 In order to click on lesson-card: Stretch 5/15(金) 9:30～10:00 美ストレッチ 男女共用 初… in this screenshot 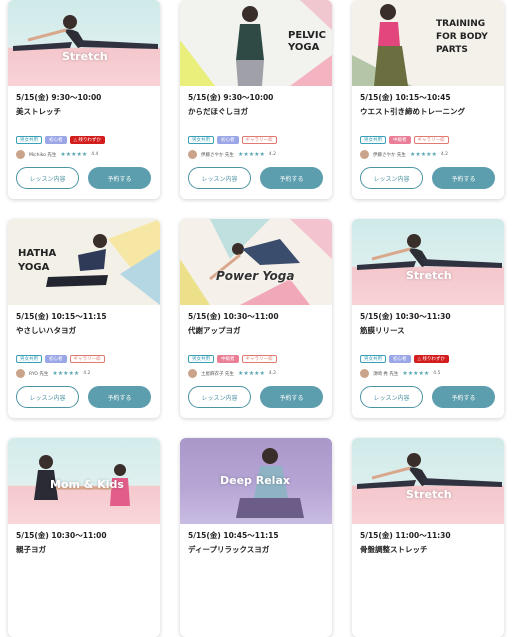, I will do `click(84, 99)`.